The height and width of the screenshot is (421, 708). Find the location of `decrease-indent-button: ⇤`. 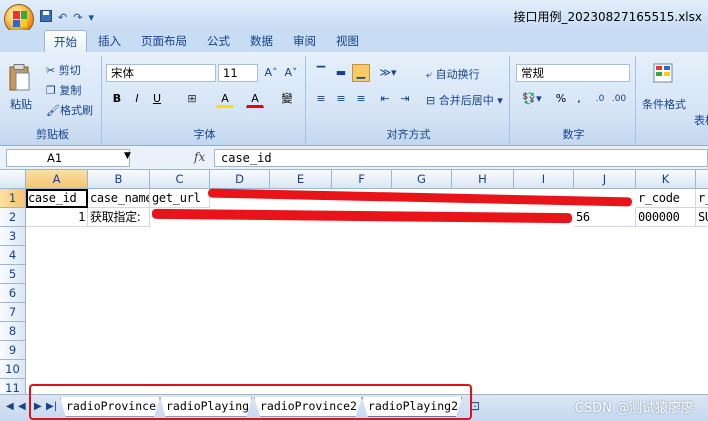

decrease-indent-button: ⇤ is located at coordinates (385, 99).